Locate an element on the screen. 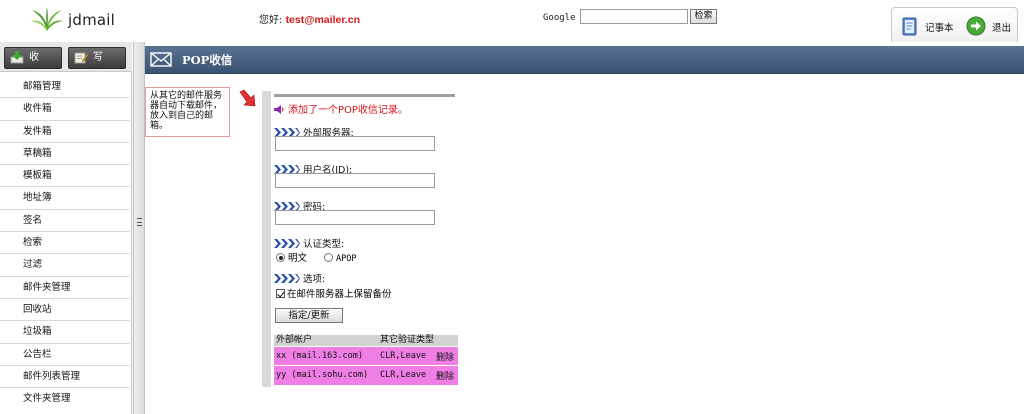 The image size is (1024, 414). table-header-row: 外部帐户 其它验证类型 is located at coordinates (366, 341).